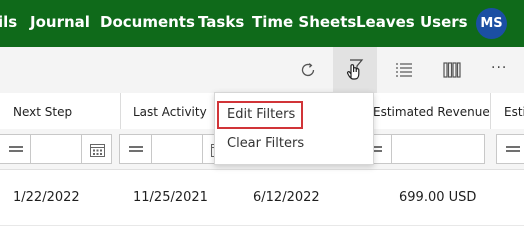 Image resolution: width=524 pixels, height=240 pixels. I want to click on next-step-cell: 1/22/2022, so click(46, 197).